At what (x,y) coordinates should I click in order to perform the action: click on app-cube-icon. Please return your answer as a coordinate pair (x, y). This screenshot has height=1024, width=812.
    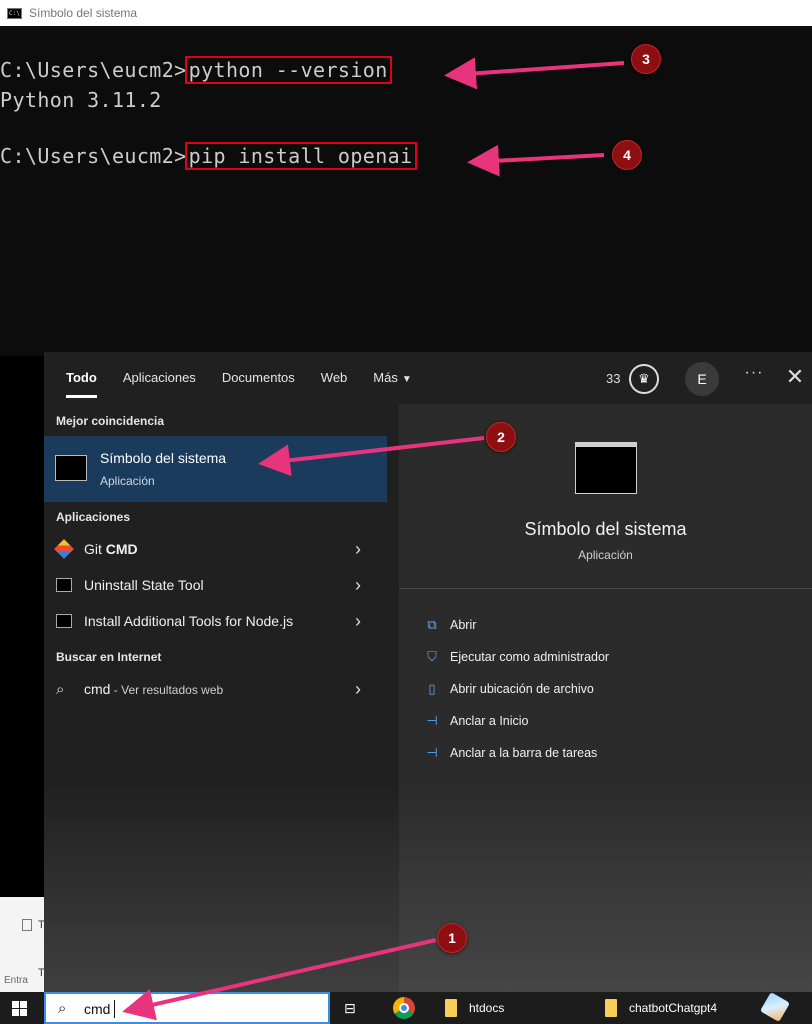
    Looking at the image, I should click on (775, 1007).